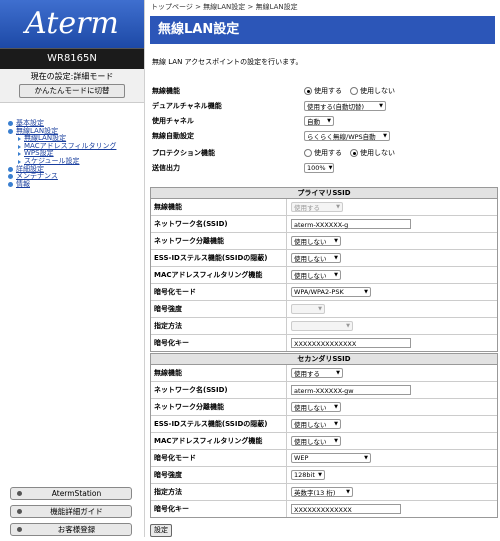 This screenshot has width=500, height=541. Describe the element at coordinates (324, 193) in the screenshot. I see `primary-ssid-header: プライマリSSID` at that location.